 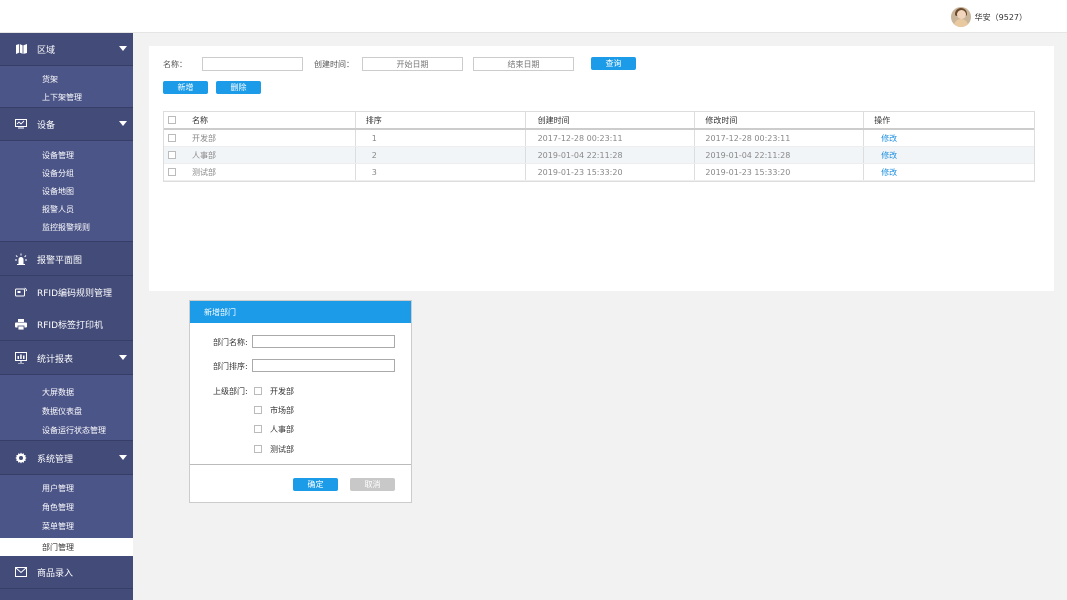 What do you see at coordinates (274, 449) in the screenshot?
I see `parent-option-test: 测试部` at bounding box center [274, 449].